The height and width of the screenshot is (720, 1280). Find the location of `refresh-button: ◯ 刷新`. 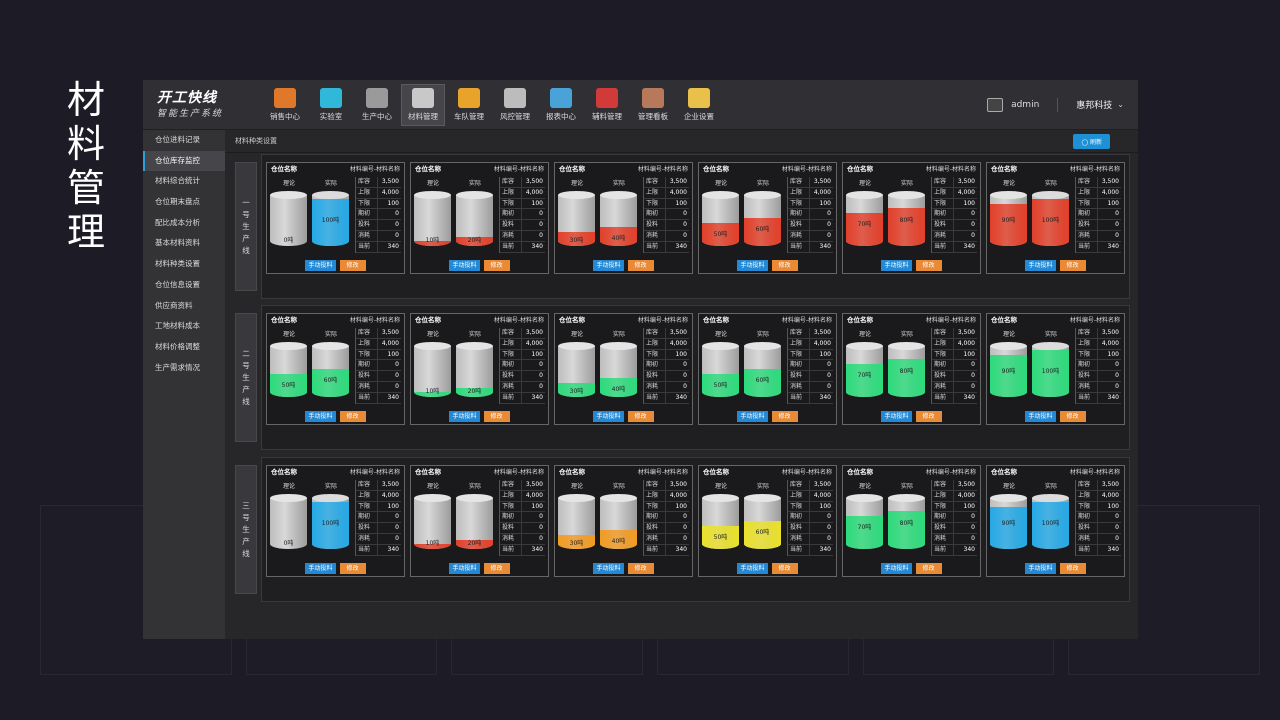

refresh-button: ◯ 刷新 is located at coordinates (1091, 141).